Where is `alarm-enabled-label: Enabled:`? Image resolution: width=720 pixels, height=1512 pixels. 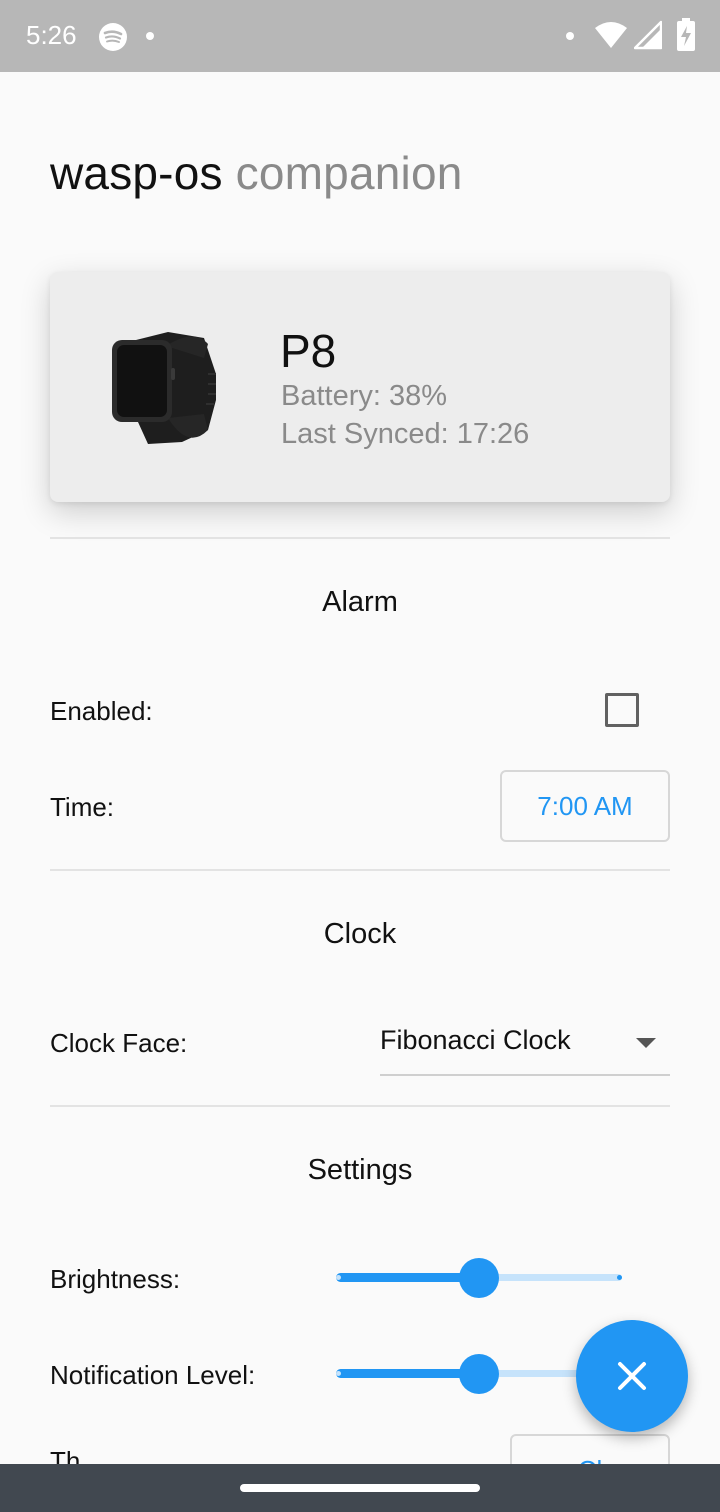
alarm-enabled-label: Enabled: is located at coordinates (101, 711).